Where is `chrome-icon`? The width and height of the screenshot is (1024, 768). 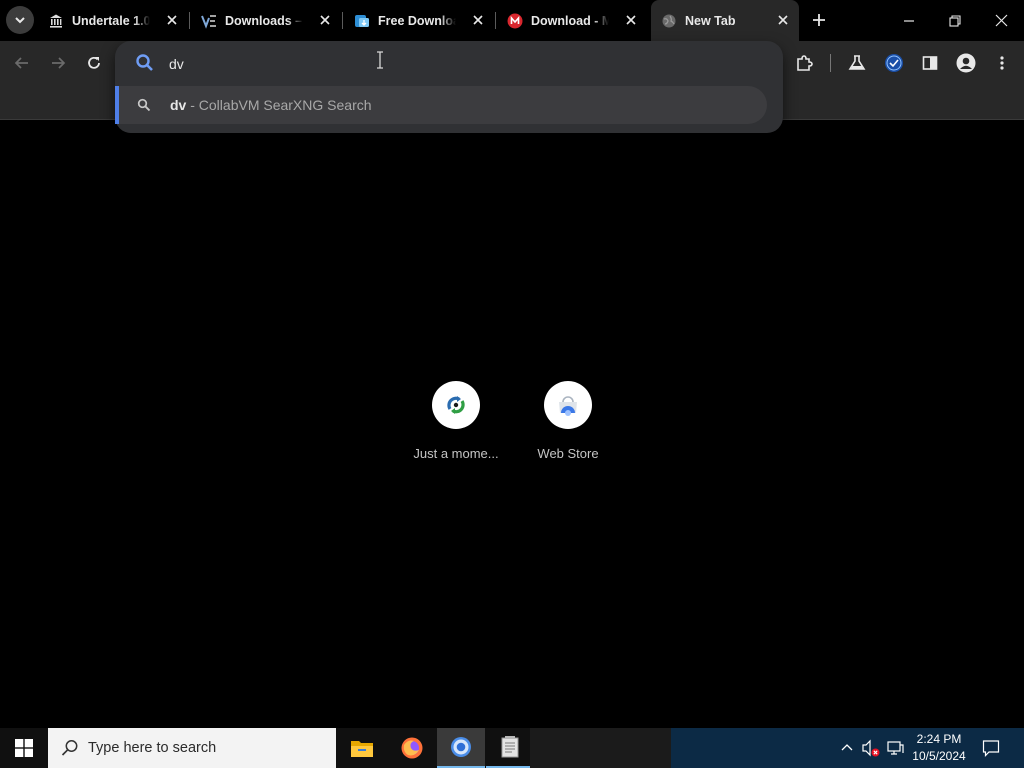 chrome-icon is located at coordinates (461, 747).